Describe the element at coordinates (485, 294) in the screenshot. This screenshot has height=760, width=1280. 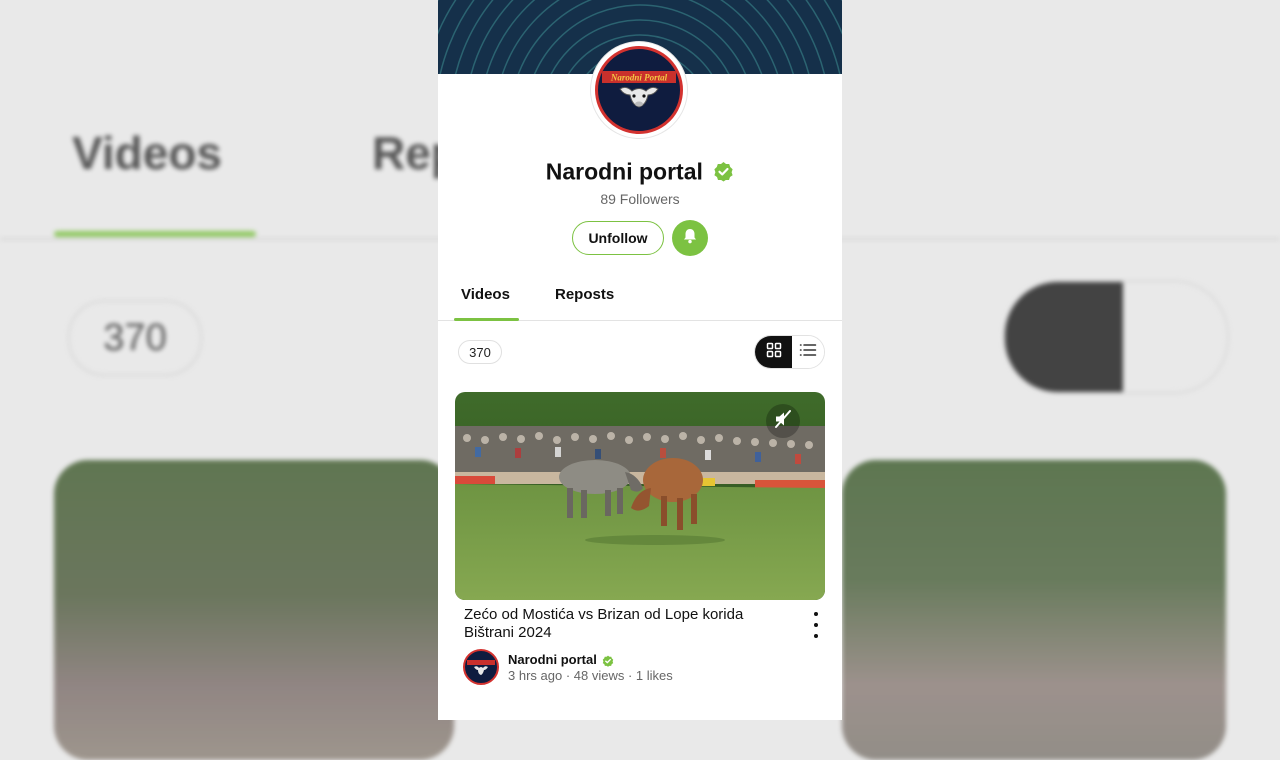
I see `tab-videos: Videos` at that location.